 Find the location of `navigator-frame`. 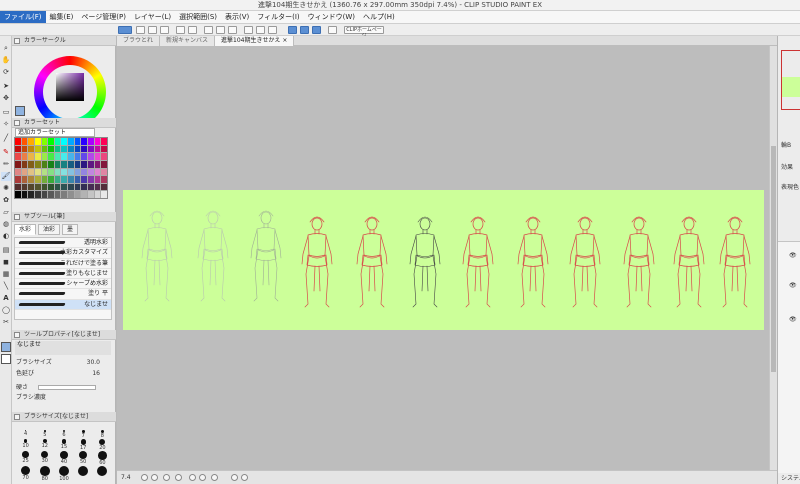

navigator-frame is located at coordinates (790, 80).